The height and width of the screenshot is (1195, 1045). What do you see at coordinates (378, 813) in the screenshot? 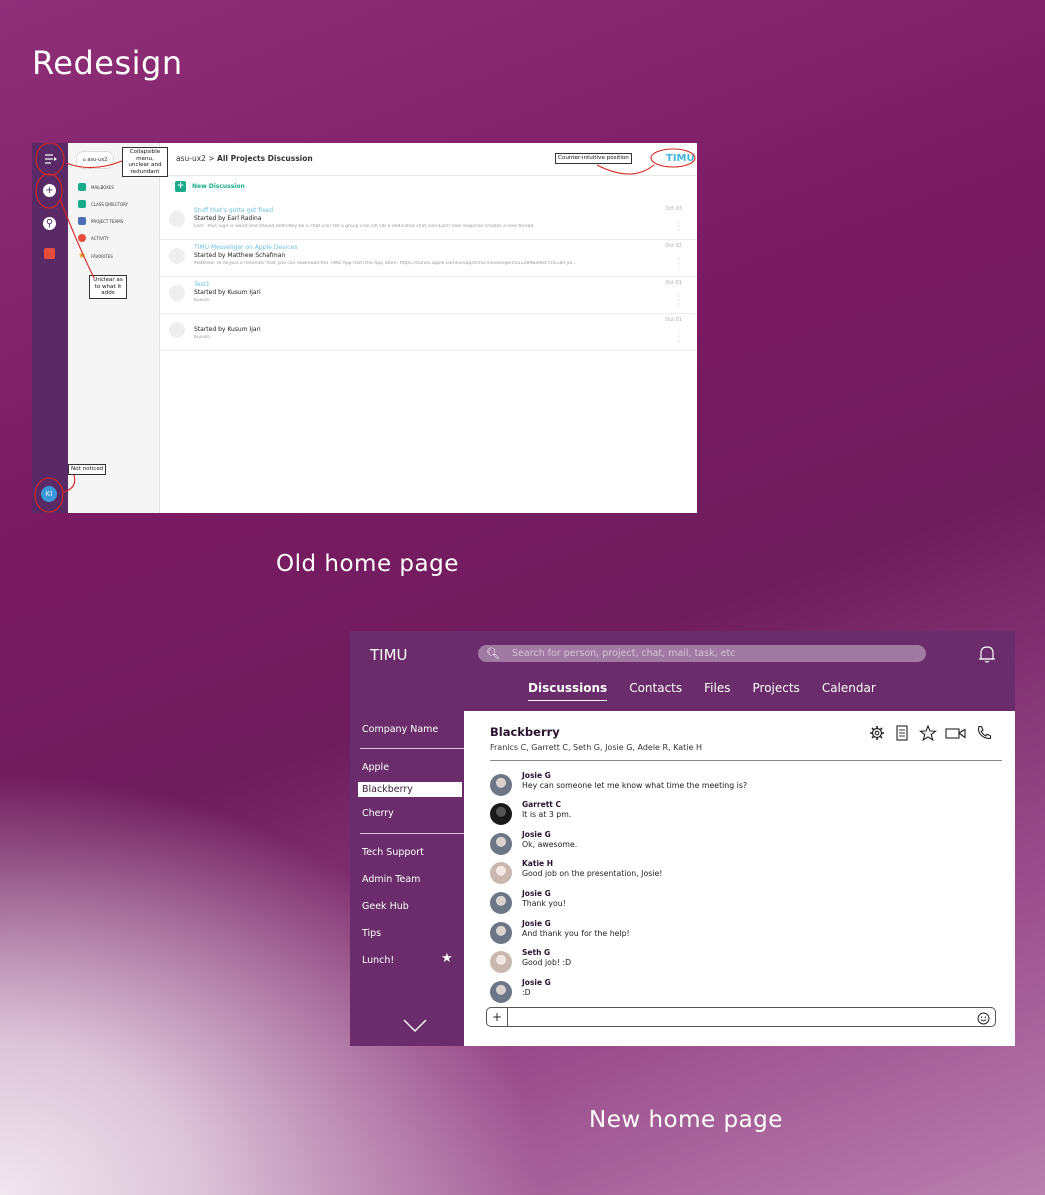
I see `sidebar-item-cherry: Cherry` at bounding box center [378, 813].